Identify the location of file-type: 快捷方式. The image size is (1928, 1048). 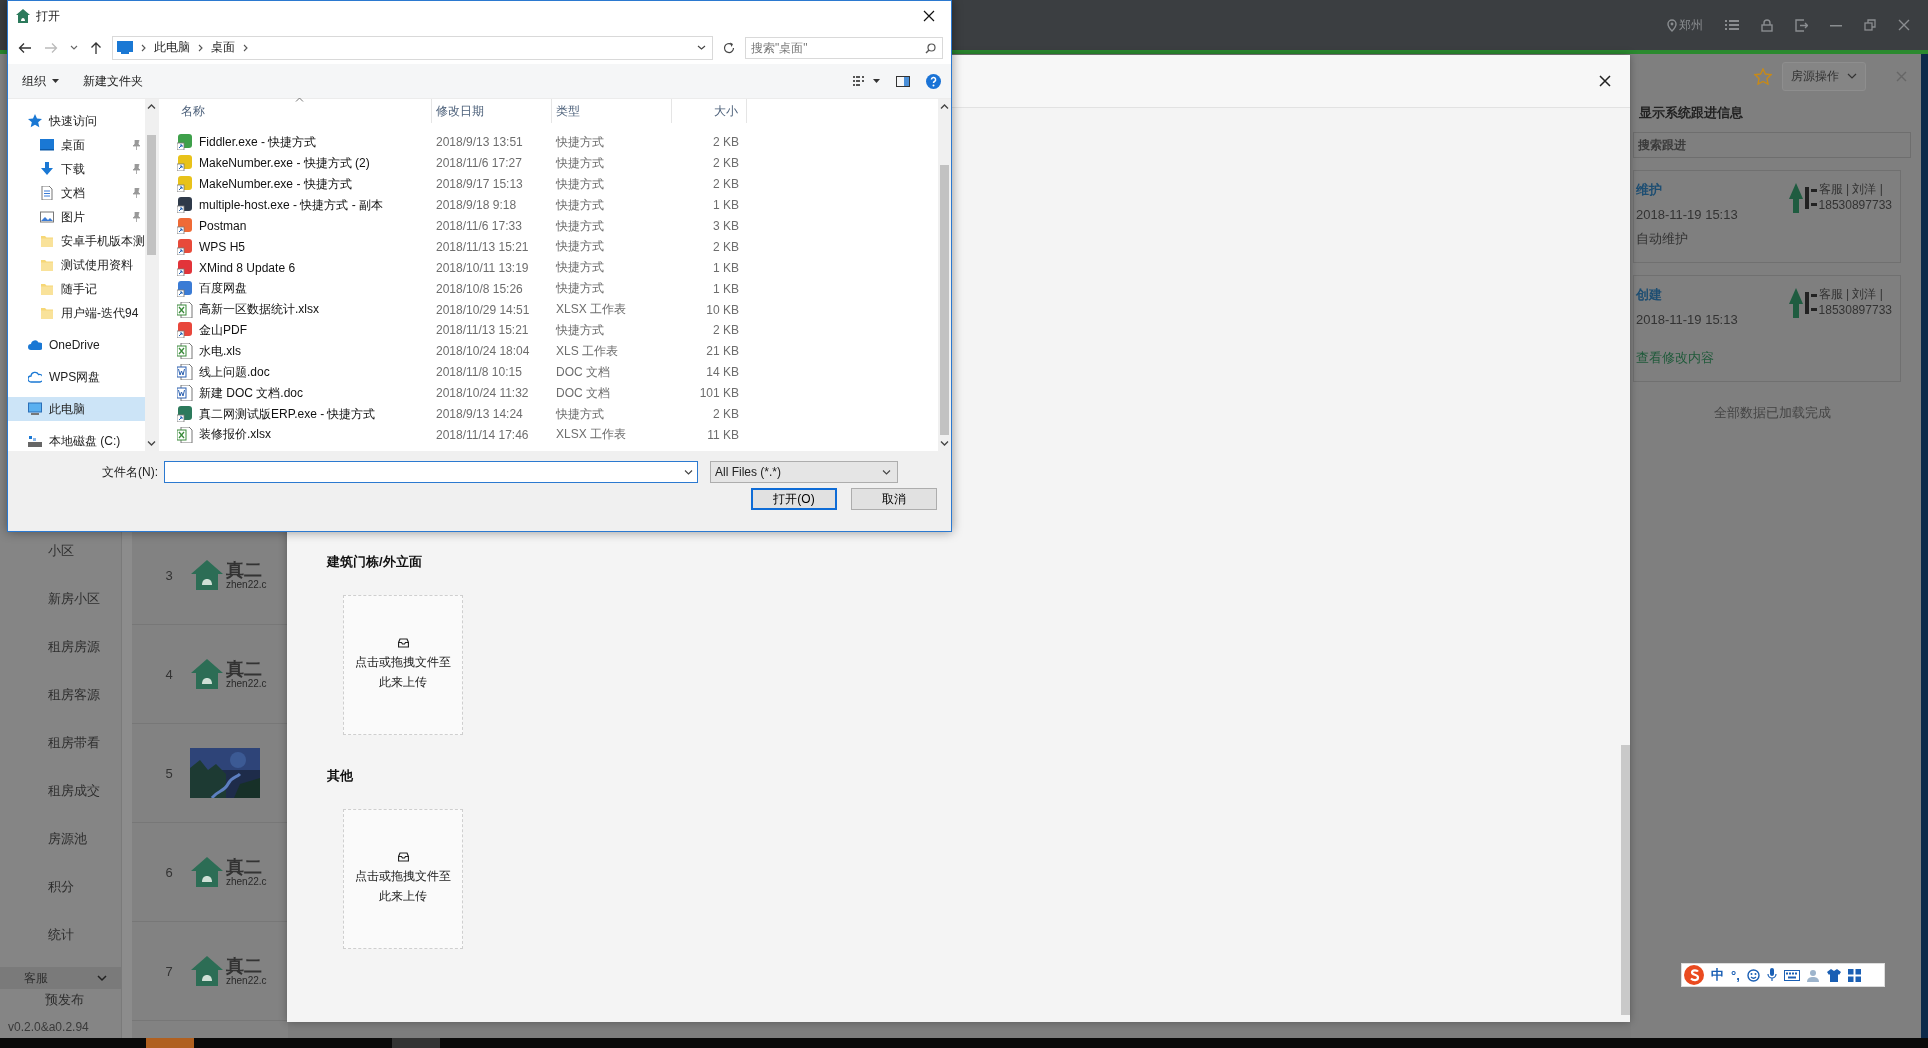
(580, 184).